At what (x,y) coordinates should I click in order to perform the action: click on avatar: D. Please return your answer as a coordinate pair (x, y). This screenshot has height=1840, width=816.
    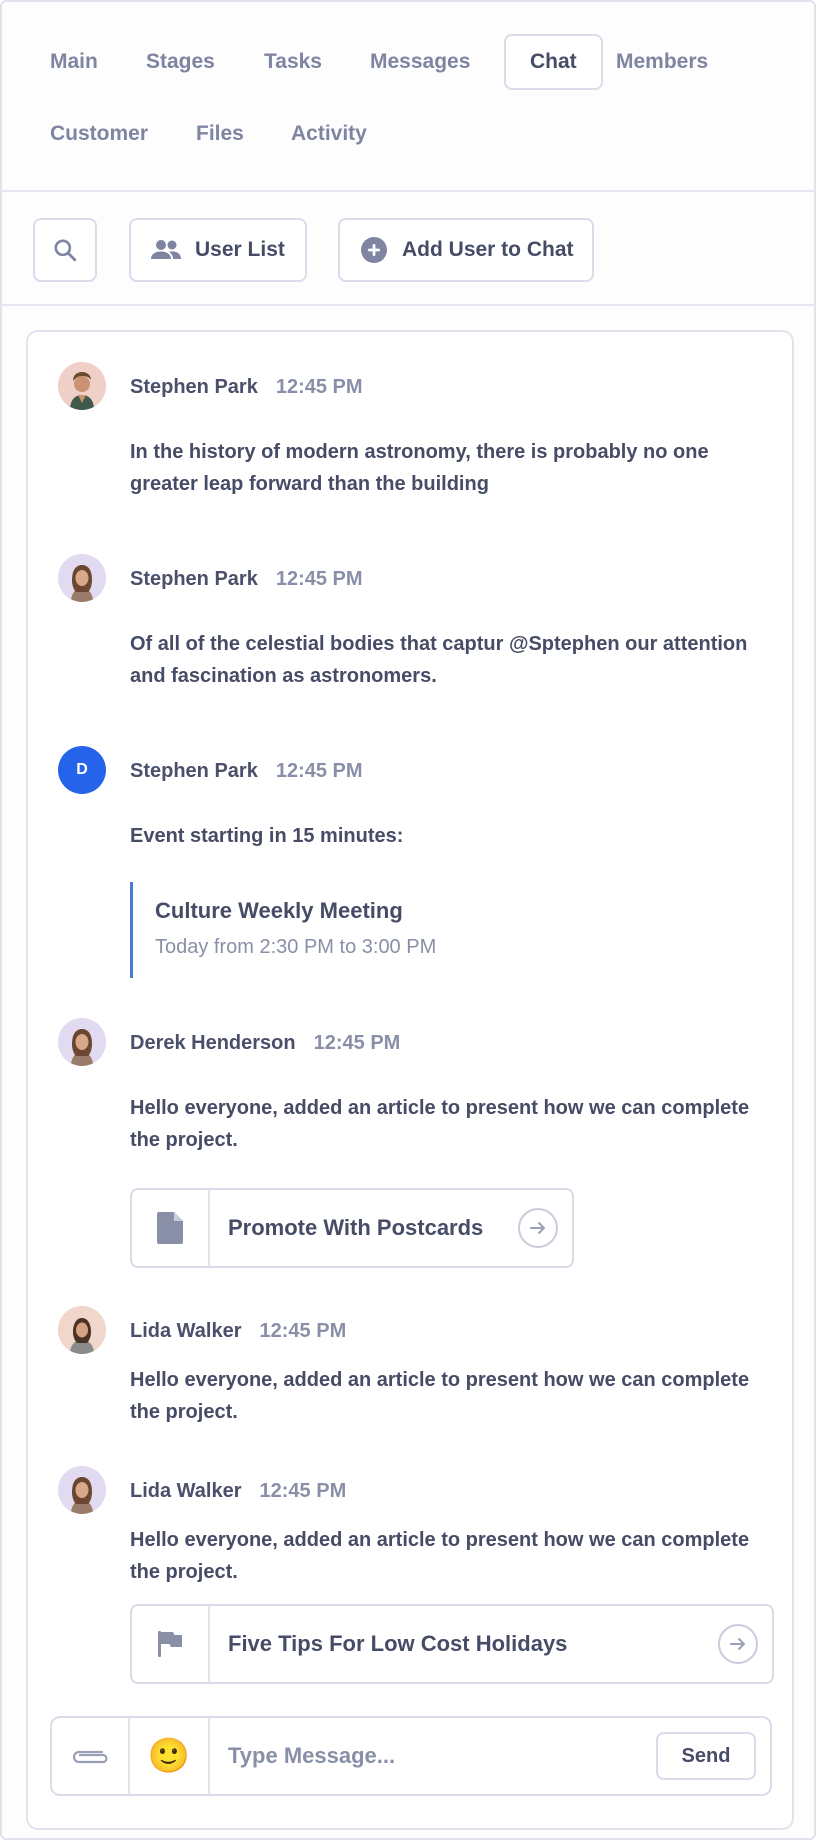
    Looking at the image, I should click on (82, 770).